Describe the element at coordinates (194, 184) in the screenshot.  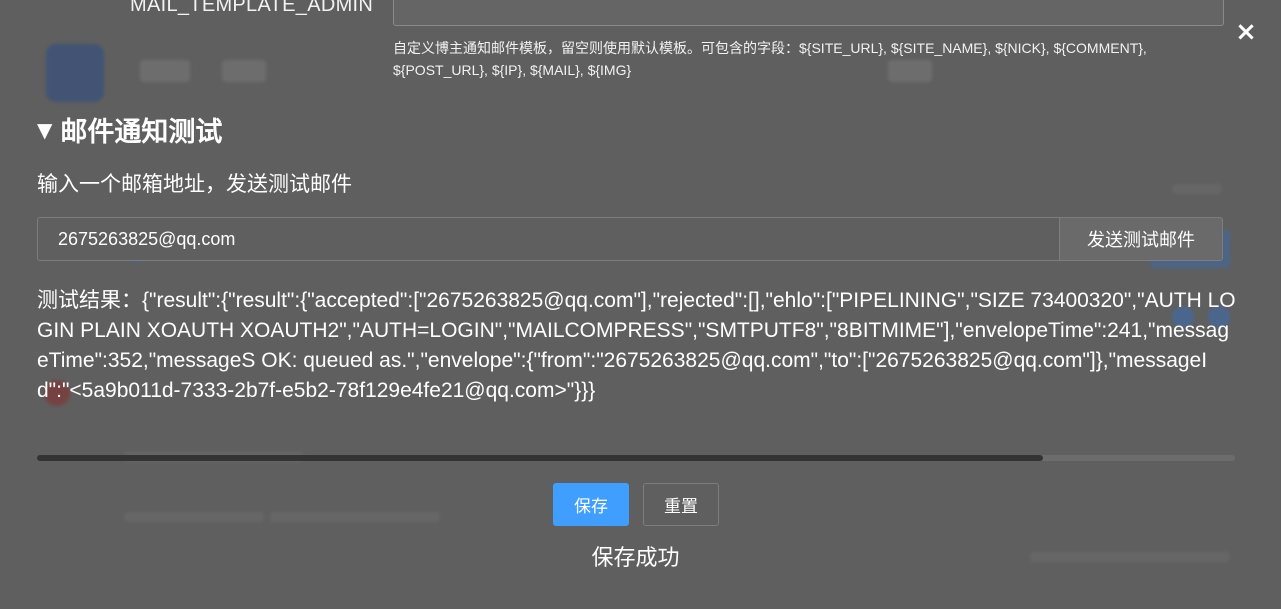
I see `test-instruction: 输入一个邮箱地址，发送测试邮件` at that location.